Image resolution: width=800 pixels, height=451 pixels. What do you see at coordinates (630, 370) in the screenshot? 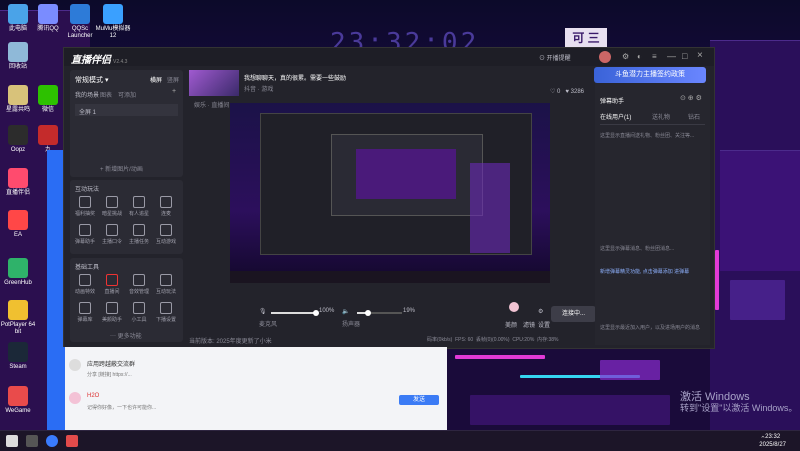
I see `neon-sign` at bounding box center [630, 370].